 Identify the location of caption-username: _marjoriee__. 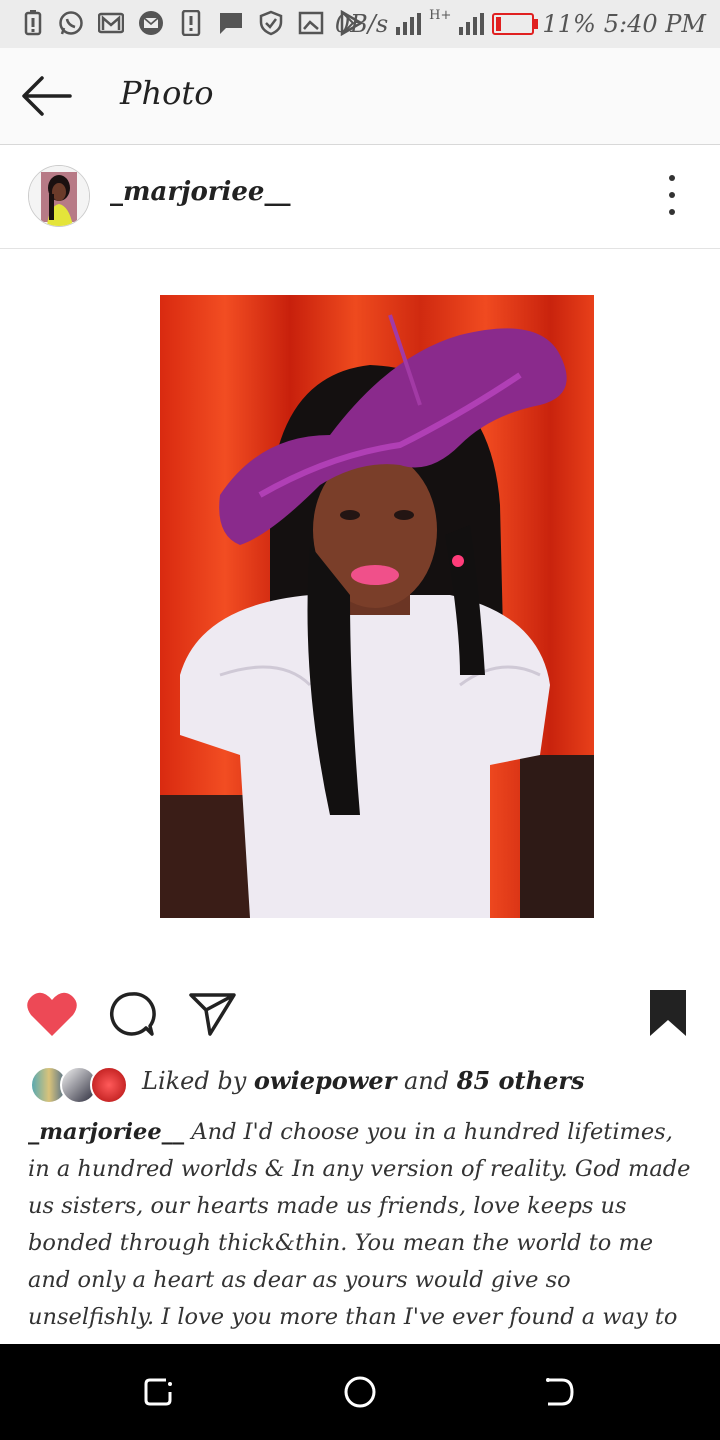
(106, 1132).